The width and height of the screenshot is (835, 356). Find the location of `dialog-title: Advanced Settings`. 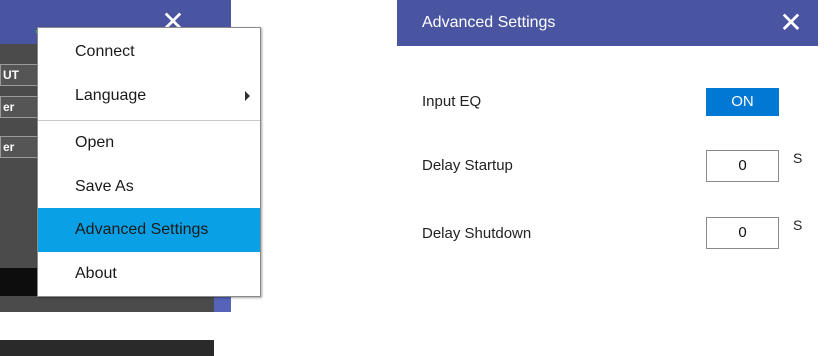

dialog-title: Advanced Settings is located at coordinates (489, 22).